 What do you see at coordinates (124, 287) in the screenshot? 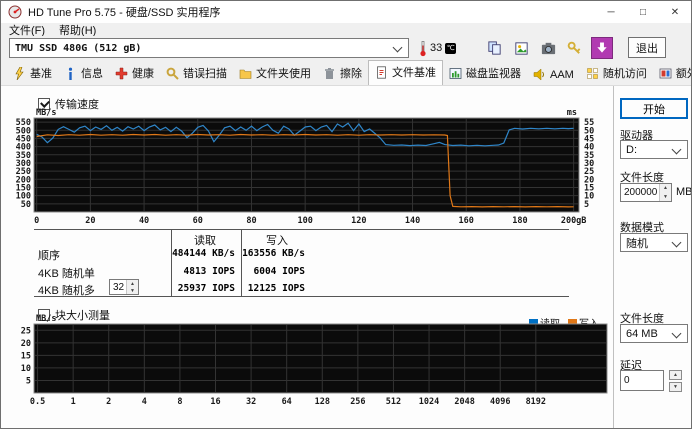
I see `queue-depth-spinner: 32 ▲ ▼` at bounding box center [124, 287].